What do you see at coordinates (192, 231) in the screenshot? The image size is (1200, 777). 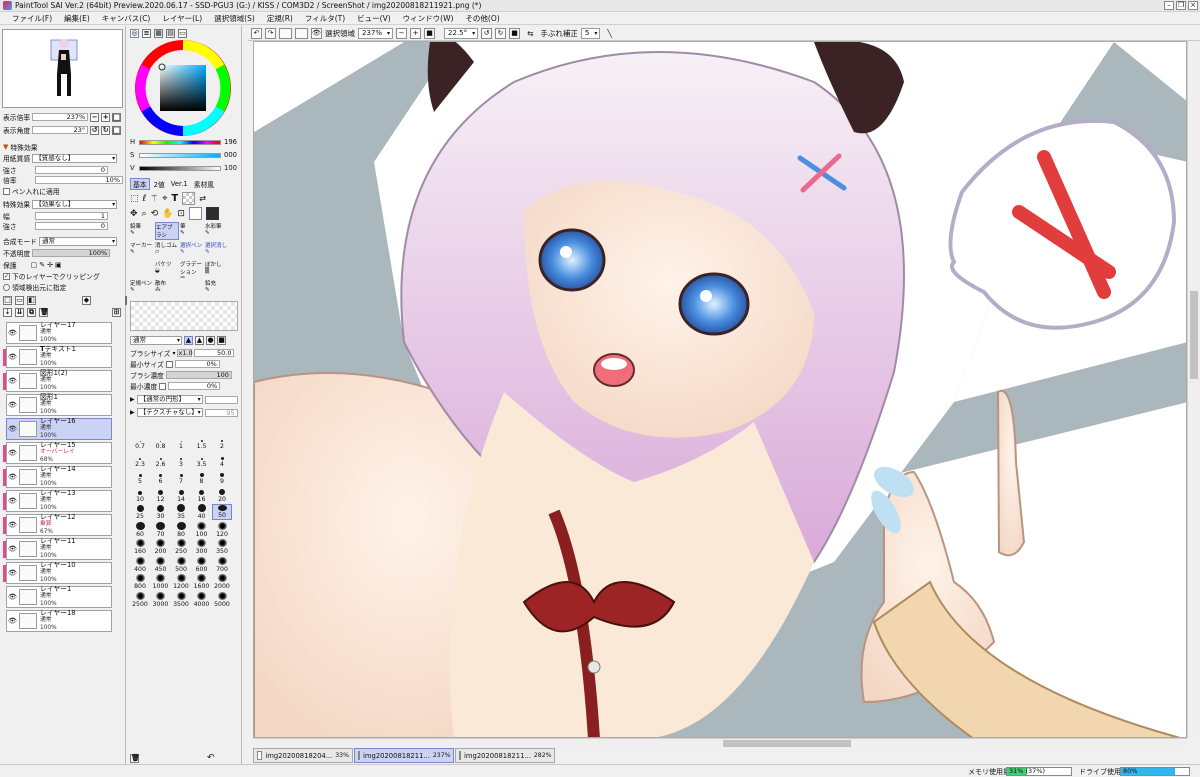 I see `tool-brush: 筆 ✎` at bounding box center [192, 231].